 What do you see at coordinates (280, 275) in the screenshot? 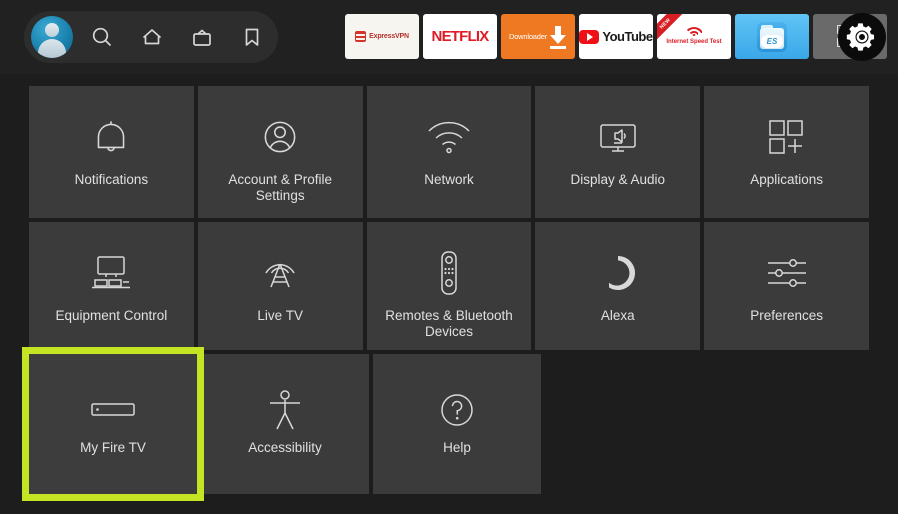
I see `broadcast-tower-glyph` at bounding box center [280, 275].